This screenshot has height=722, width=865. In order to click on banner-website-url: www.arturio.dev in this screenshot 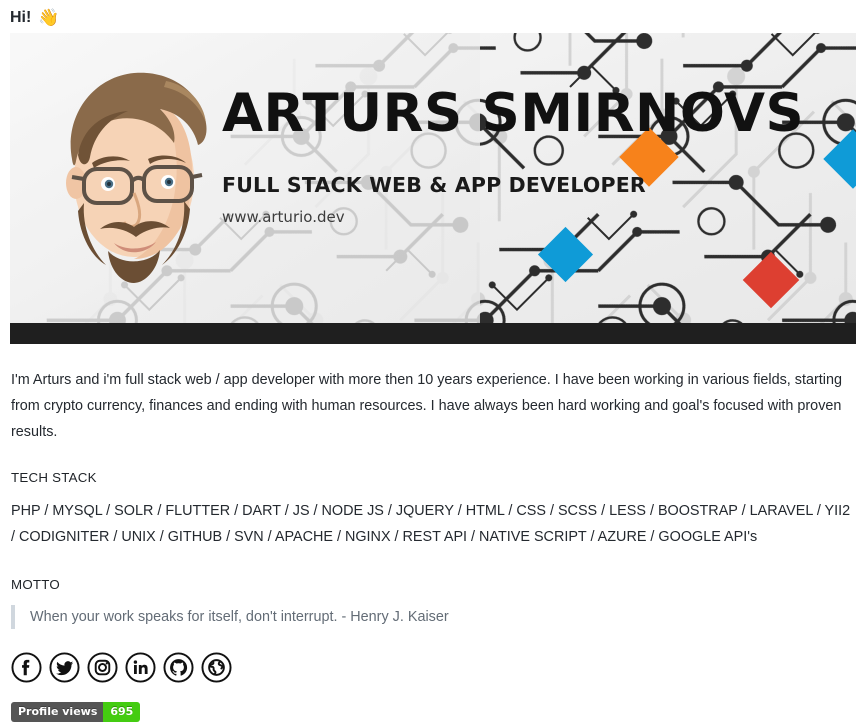, I will do `click(283, 217)`.